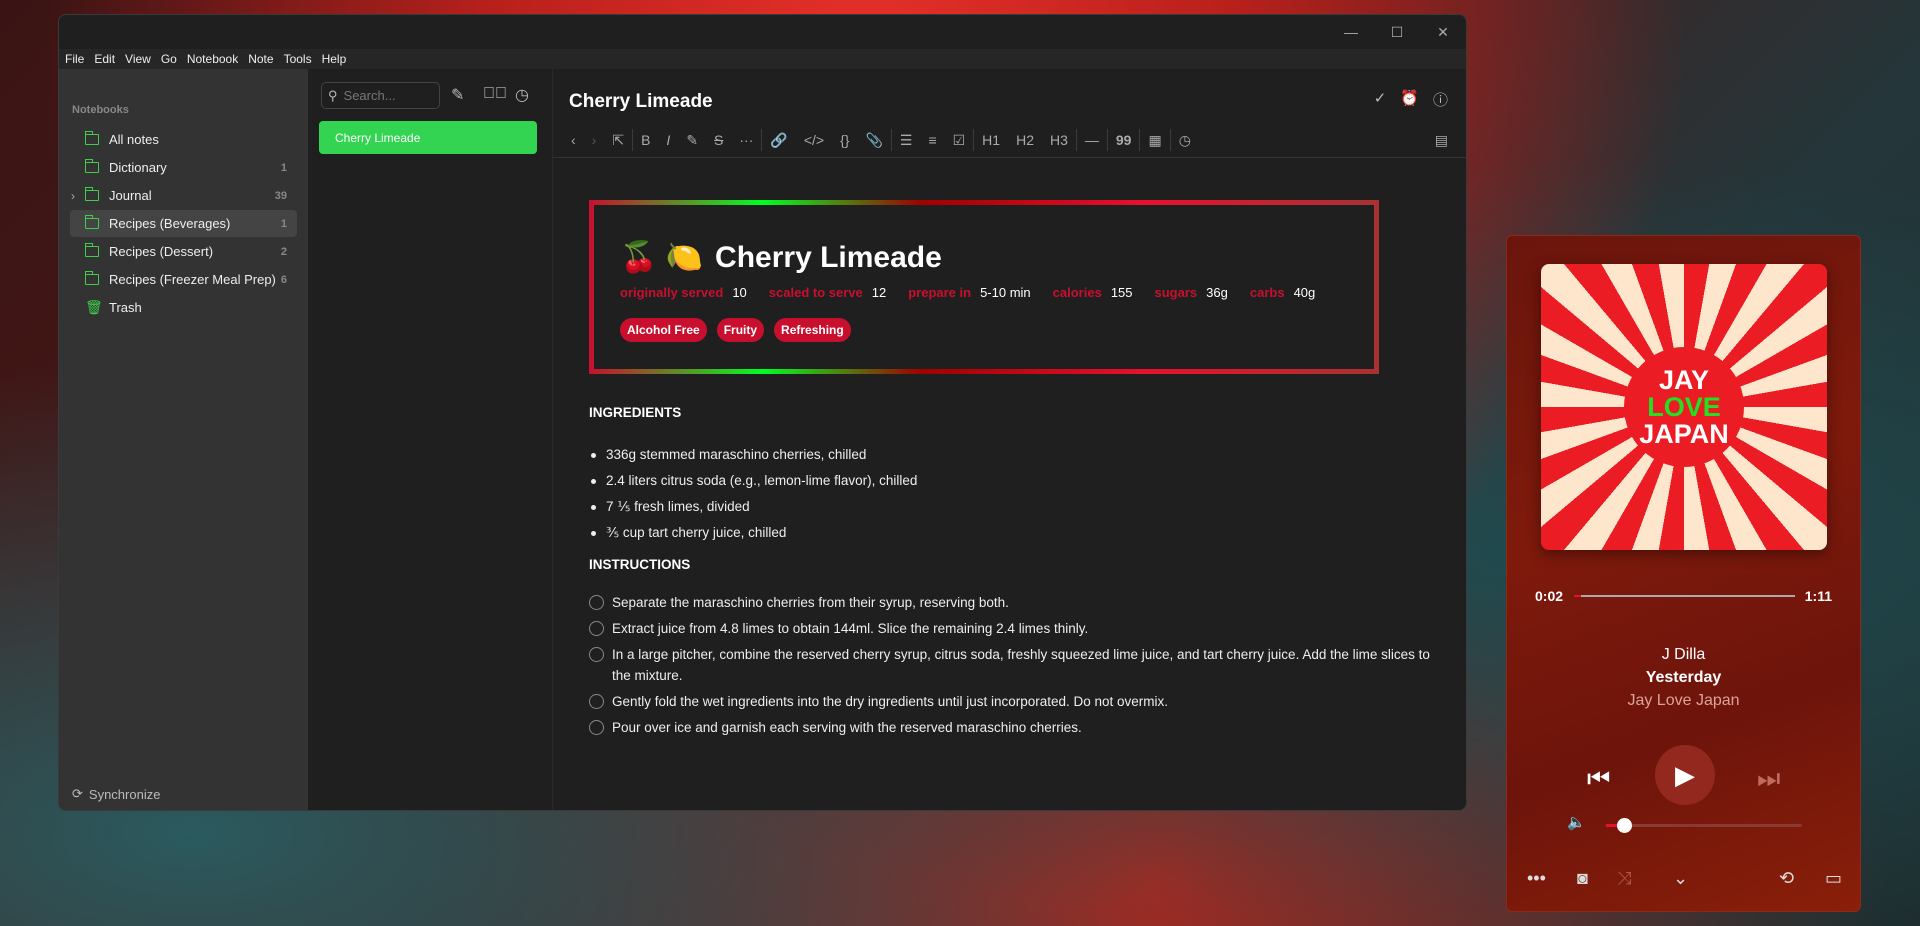 The height and width of the screenshot is (926, 1920). I want to click on maximize-button: ☐, so click(1397, 32).